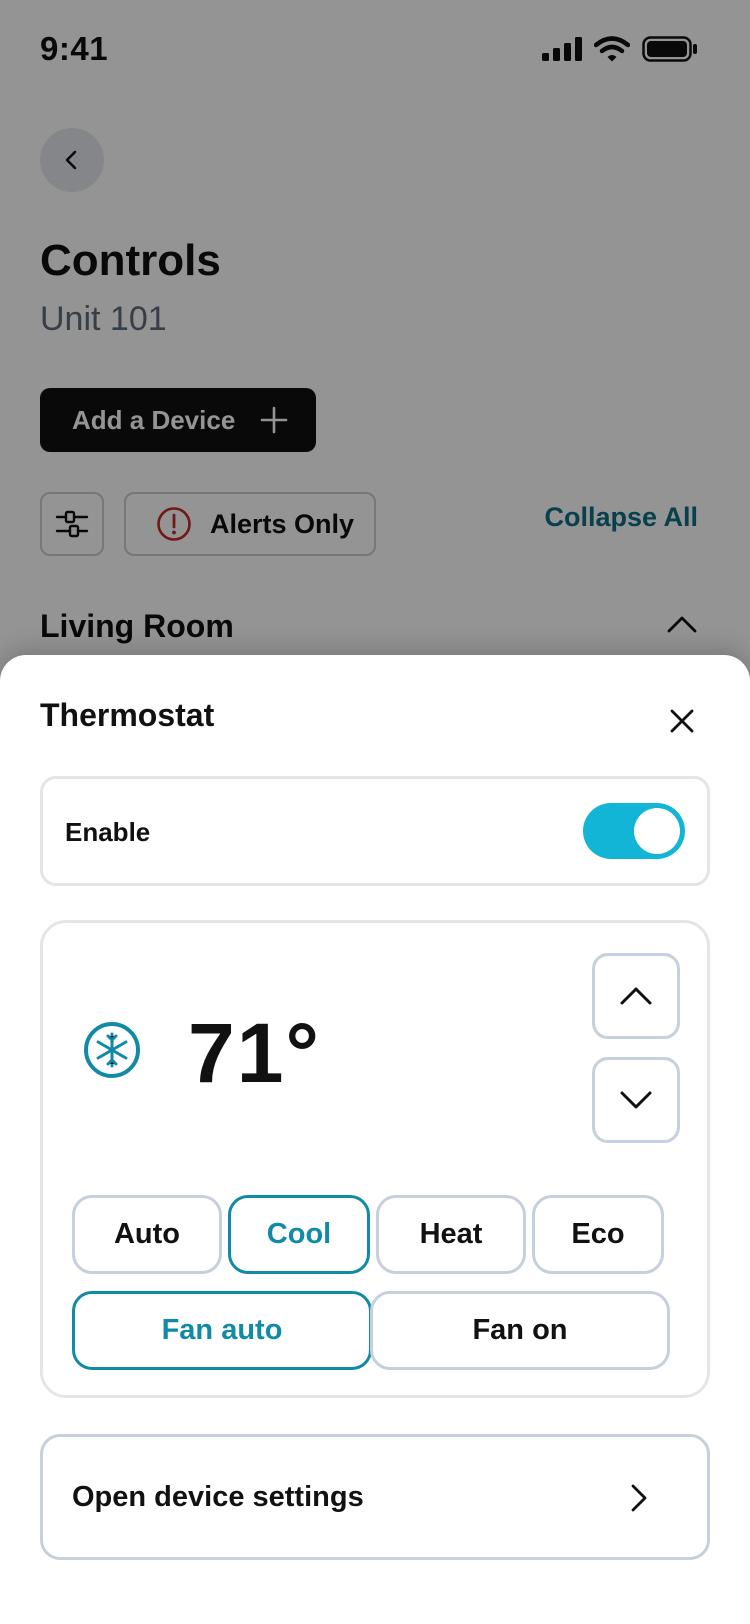 This screenshot has width=750, height=1624. What do you see at coordinates (147, 1234) in the screenshot?
I see `mode-auto-button: Auto` at bounding box center [147, 1234].